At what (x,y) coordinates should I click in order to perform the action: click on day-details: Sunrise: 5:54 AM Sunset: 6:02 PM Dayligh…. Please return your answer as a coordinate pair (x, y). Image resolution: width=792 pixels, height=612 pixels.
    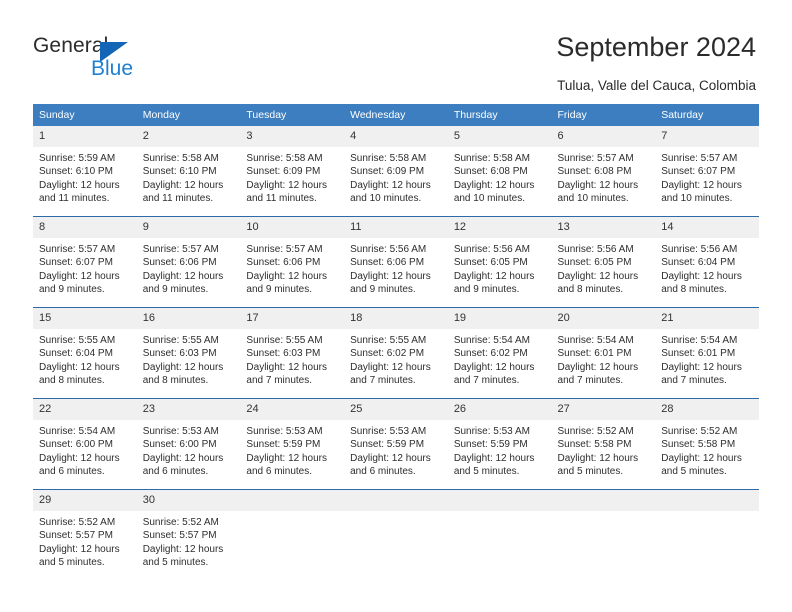
    Looking at the image, I should click on (500, 358).